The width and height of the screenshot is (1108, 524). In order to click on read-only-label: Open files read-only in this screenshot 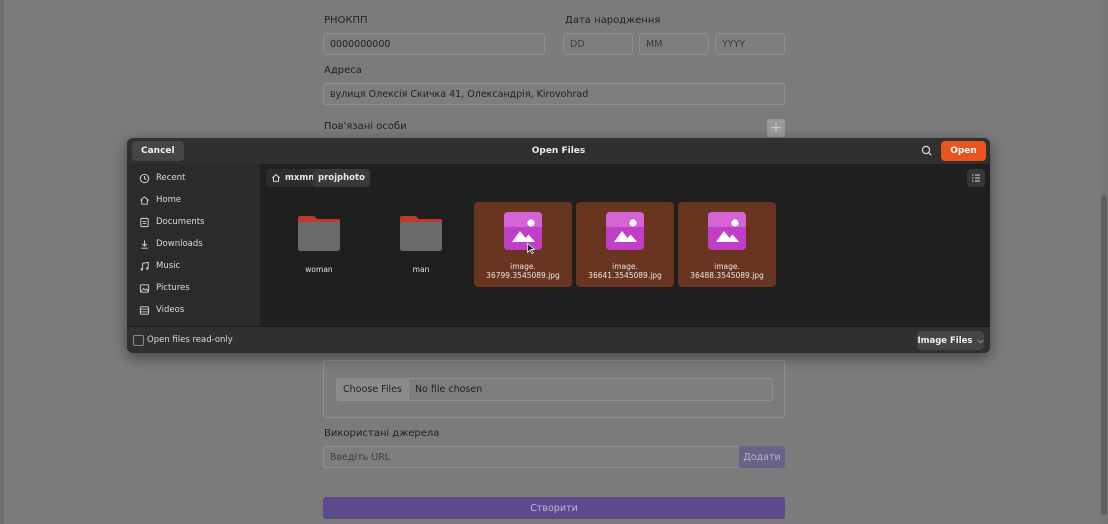, I will do `click(190, 340)`.